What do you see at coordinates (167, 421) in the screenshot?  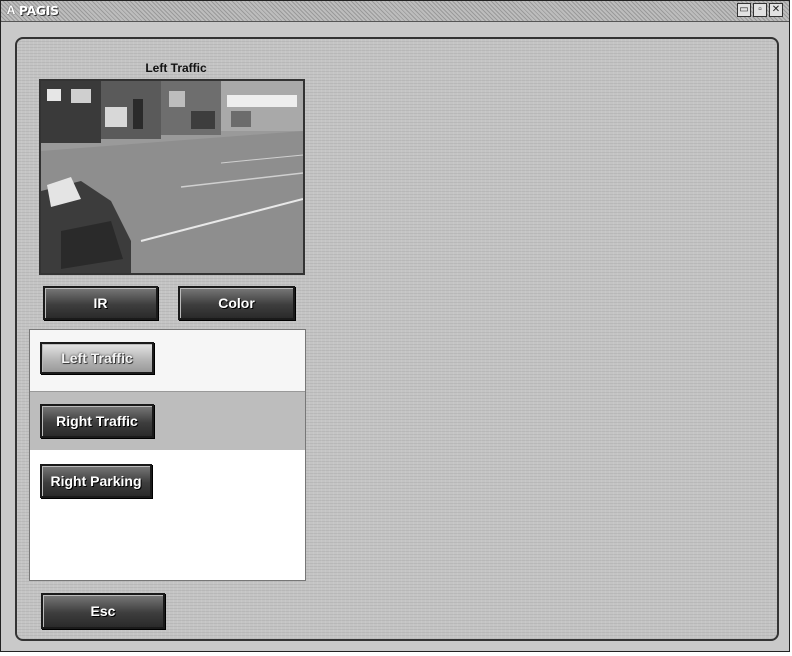 I see `list-row-right-traffic: Right Traffic` at bounding box center [167, 421].